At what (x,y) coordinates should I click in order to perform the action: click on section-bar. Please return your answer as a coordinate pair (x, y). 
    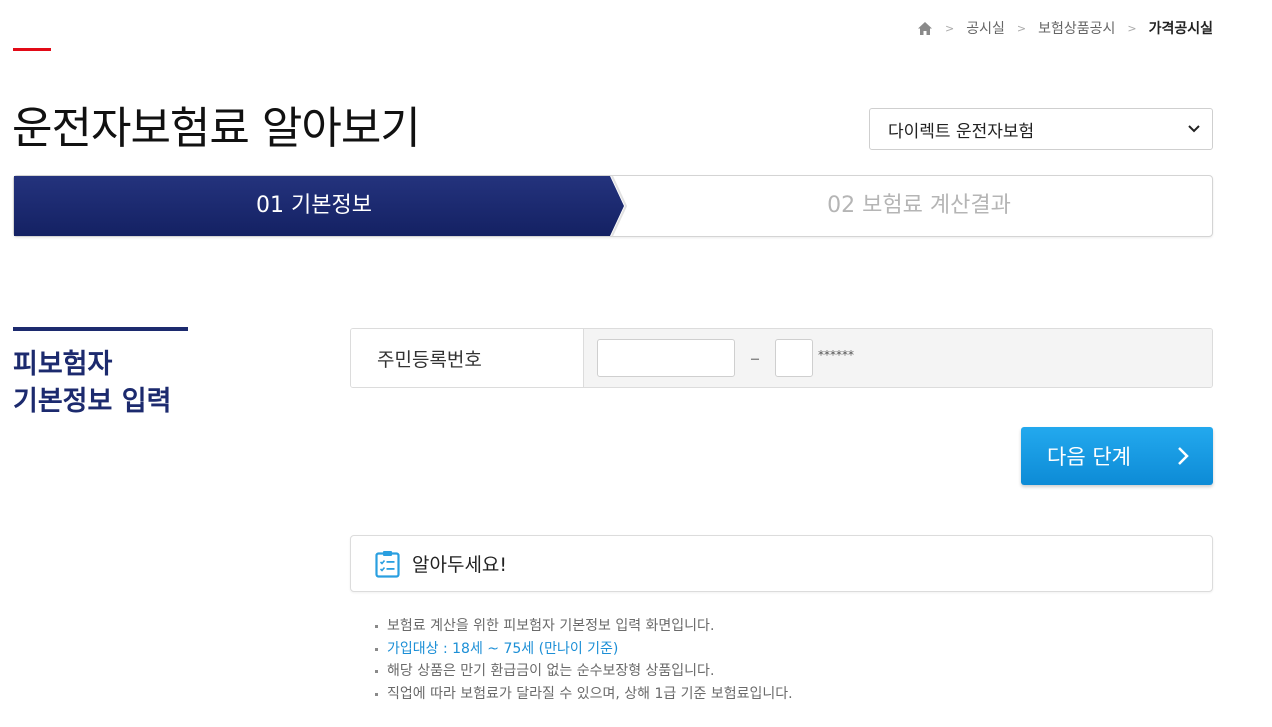
    Looking at the image, I should click on (100, 329).